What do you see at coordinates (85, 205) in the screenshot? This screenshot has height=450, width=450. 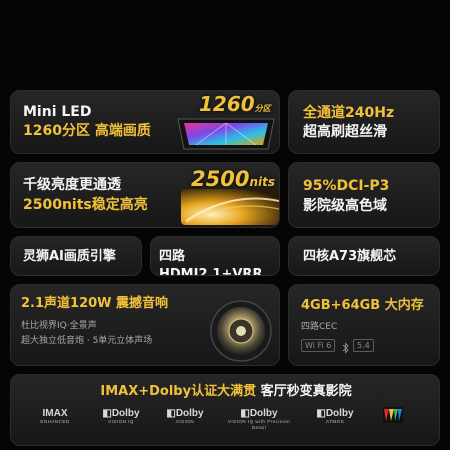 I see `brightness-line2: 2500nits稳定高亮` at bounding box center [85, 205].